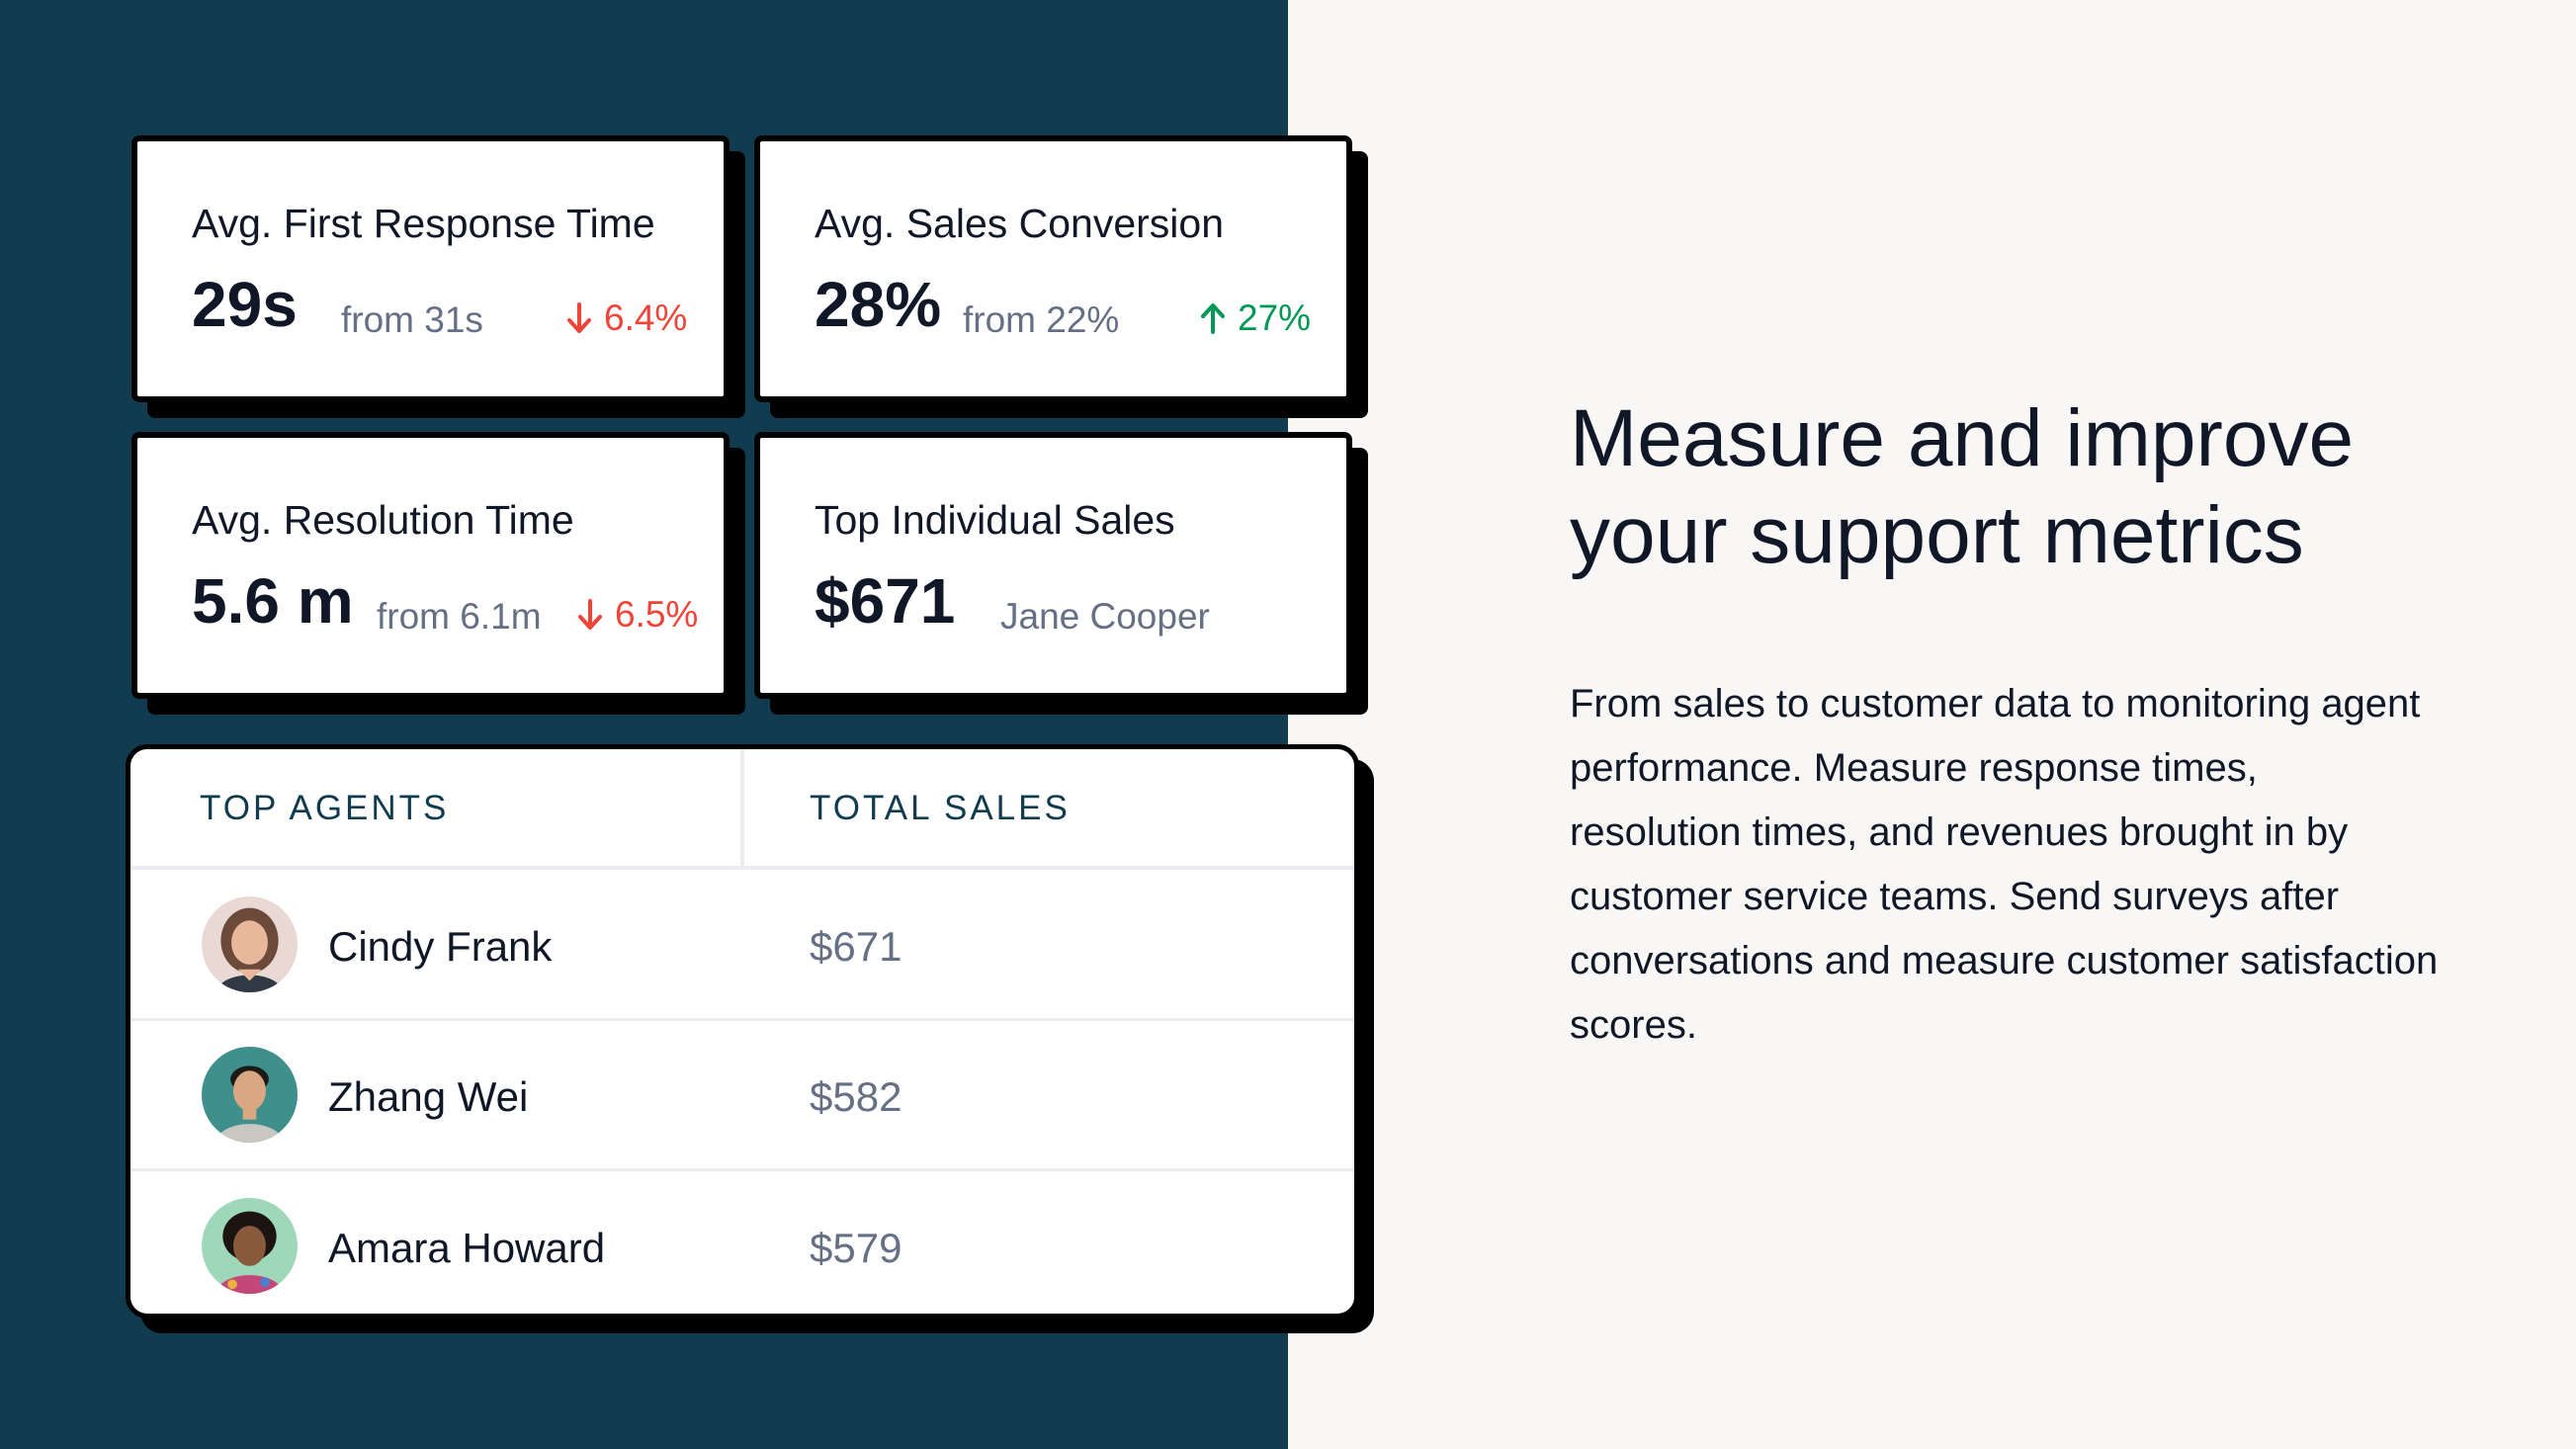 This screenshot has width=2576, height=1449. What do you see at coordinates (646, 318) in the screenshot?
I see `metric-delta-value: 6.4%` at bounding box center [646, 318].